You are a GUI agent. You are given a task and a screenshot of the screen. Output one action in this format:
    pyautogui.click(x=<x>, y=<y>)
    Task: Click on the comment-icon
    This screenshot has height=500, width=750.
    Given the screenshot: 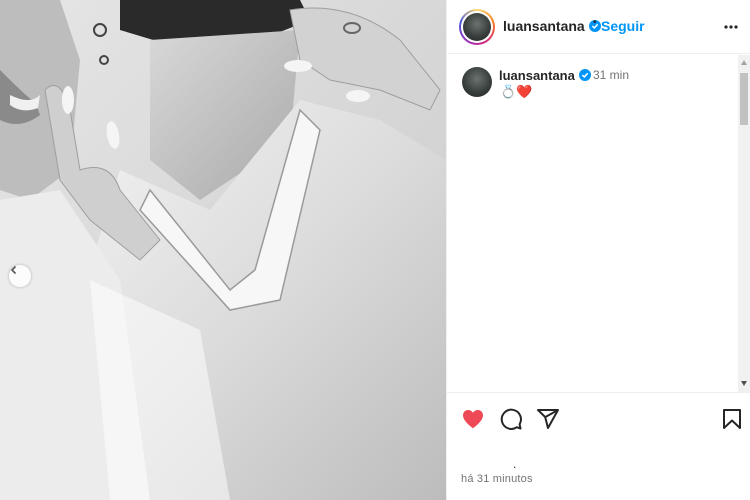 What is the action you would take?
    pyautogui.click(x=511, y=419)
    